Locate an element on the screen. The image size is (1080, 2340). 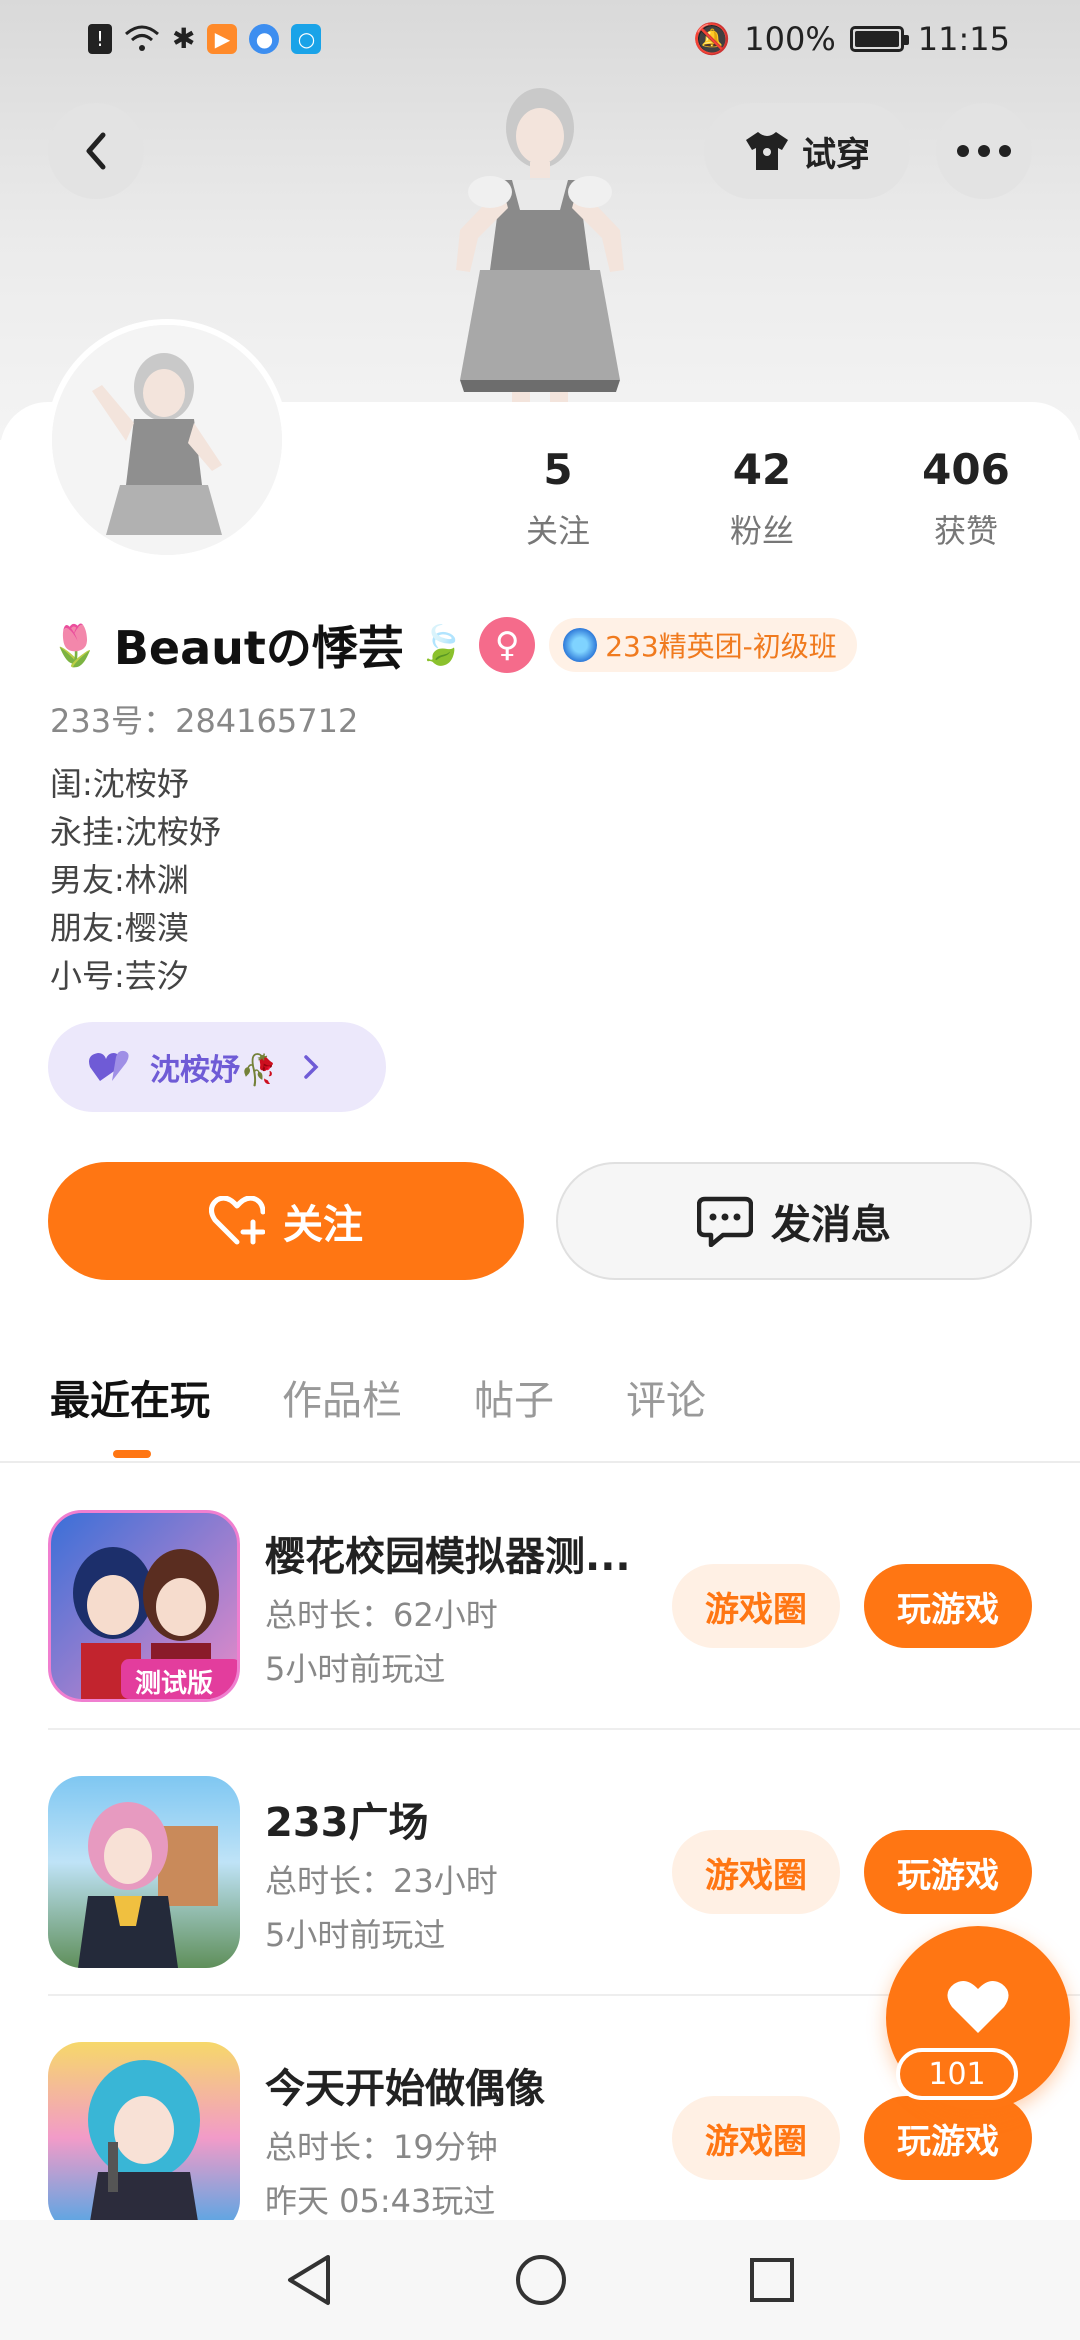
bio-line: 闺:沈桉妤 is located at coordinates (119, 784).